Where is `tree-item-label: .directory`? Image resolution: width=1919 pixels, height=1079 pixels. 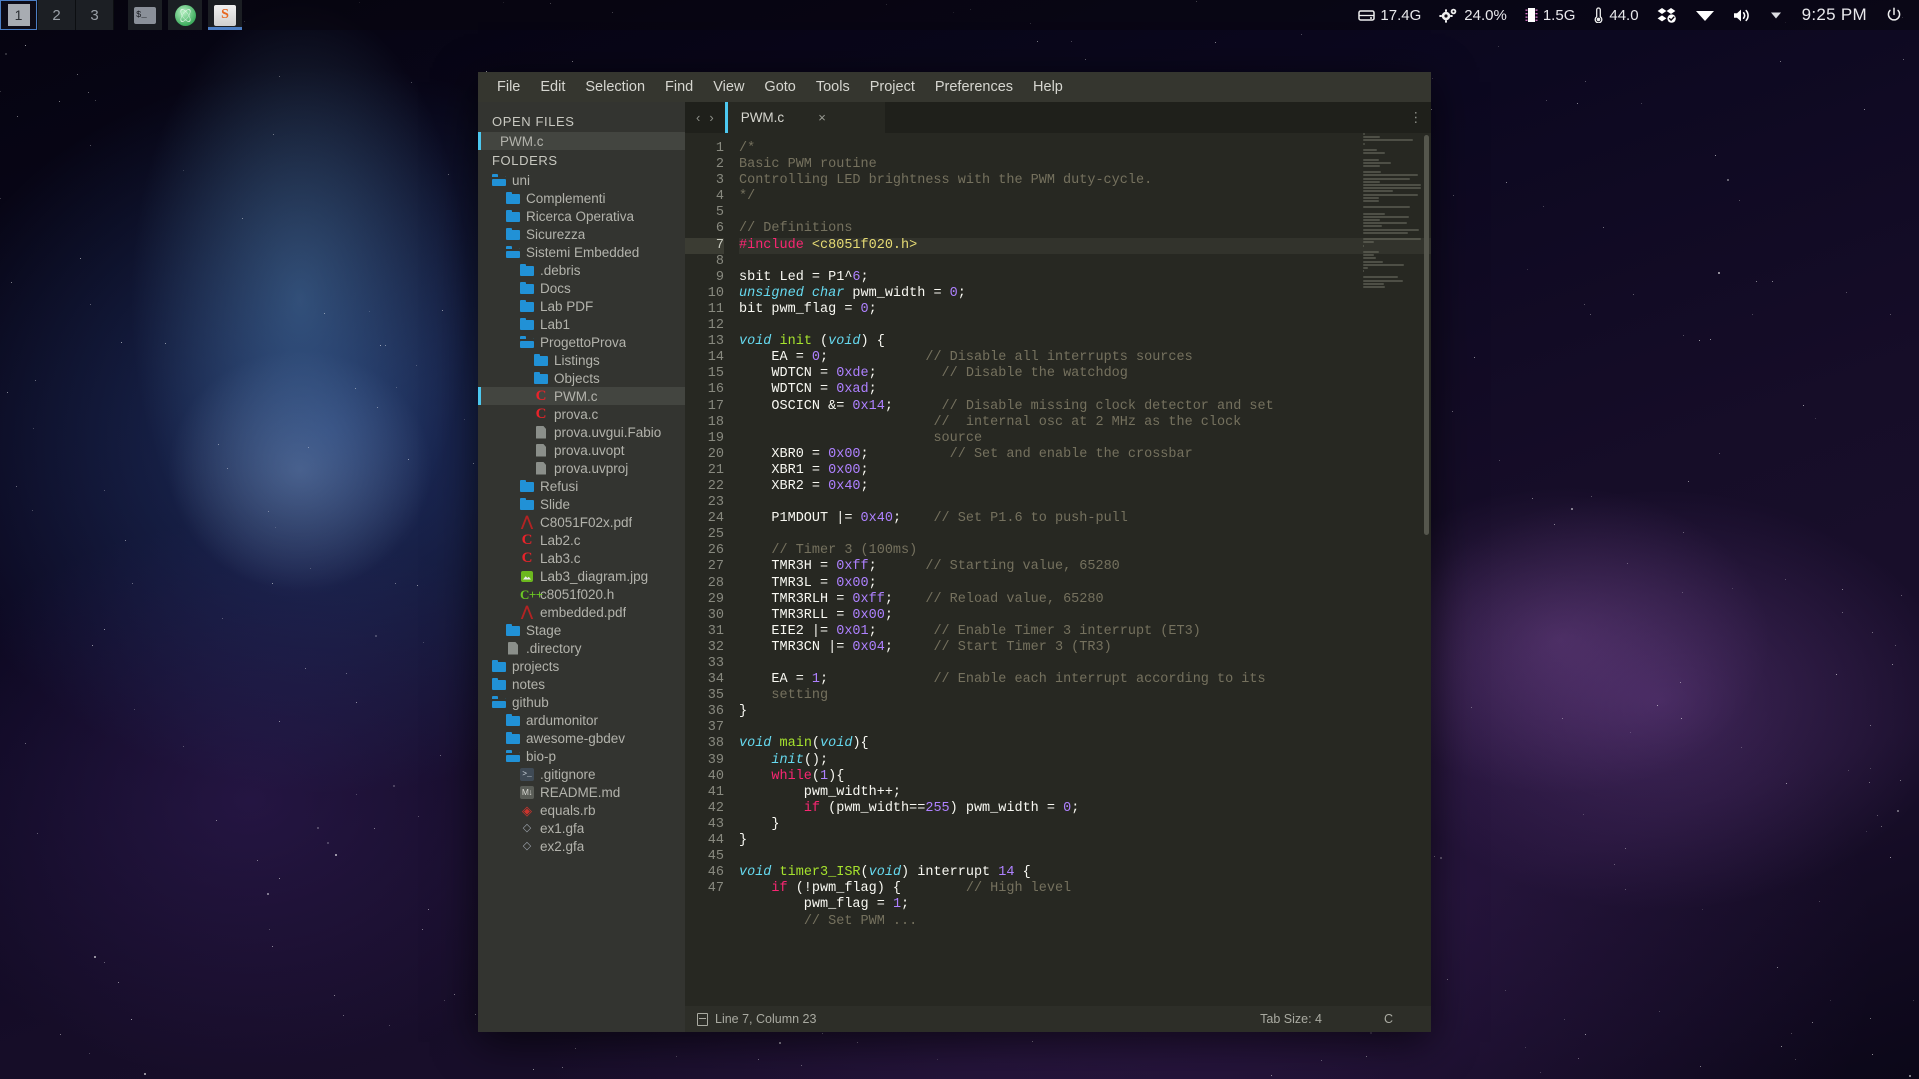 tree-item-label: .directory is located at coordinates (554, 648).